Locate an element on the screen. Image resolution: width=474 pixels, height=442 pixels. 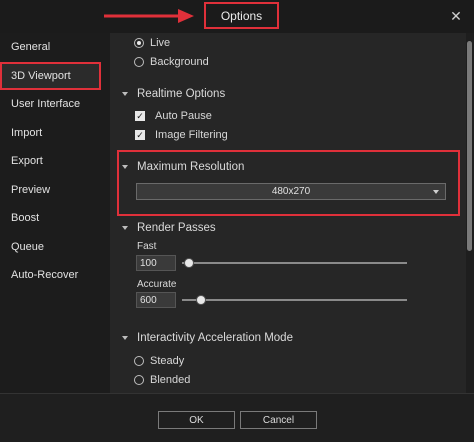
accurate-passes-slider is located at coordinates (294, 300).